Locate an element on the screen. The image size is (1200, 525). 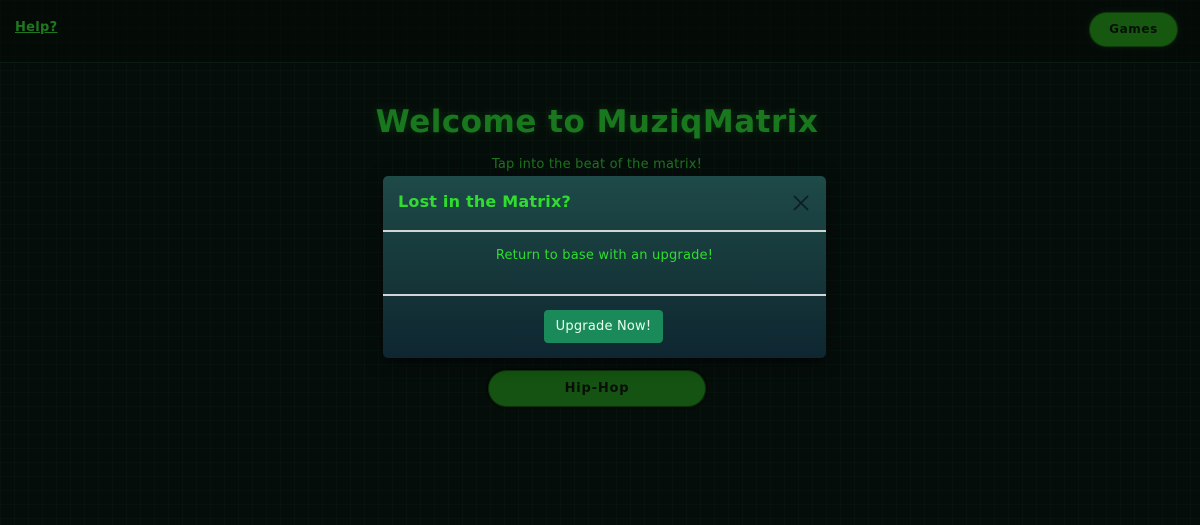
modal-body: Return to base with an upgrade! is located at coordinates (604, 264).